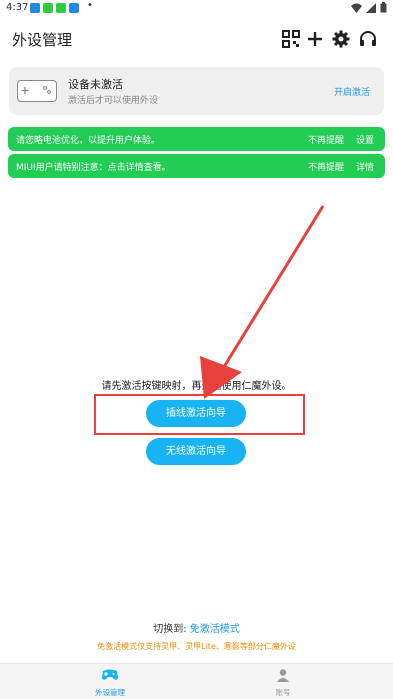 The height and width of the screenshot is (699, 393). I want to click on app-bar: 外设管理, so click(196, 40).